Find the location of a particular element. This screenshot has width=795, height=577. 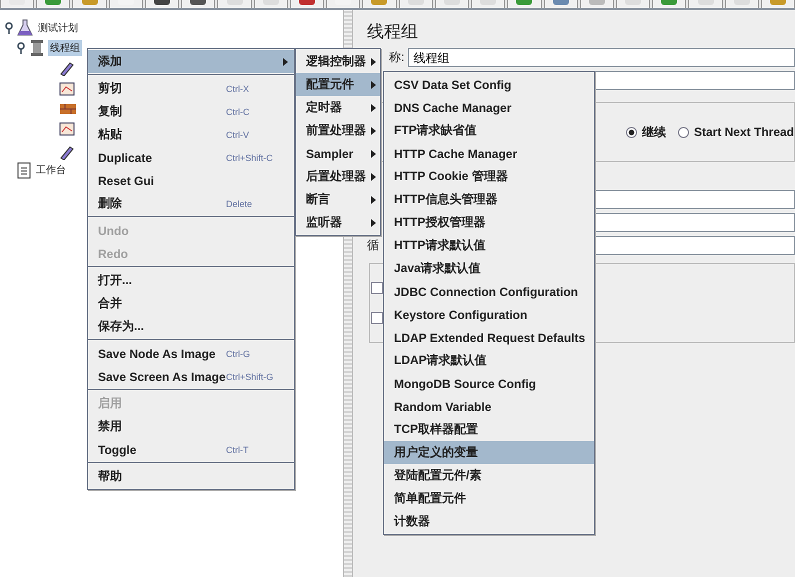

field-label: 称: is located at coordinates (396, 57).